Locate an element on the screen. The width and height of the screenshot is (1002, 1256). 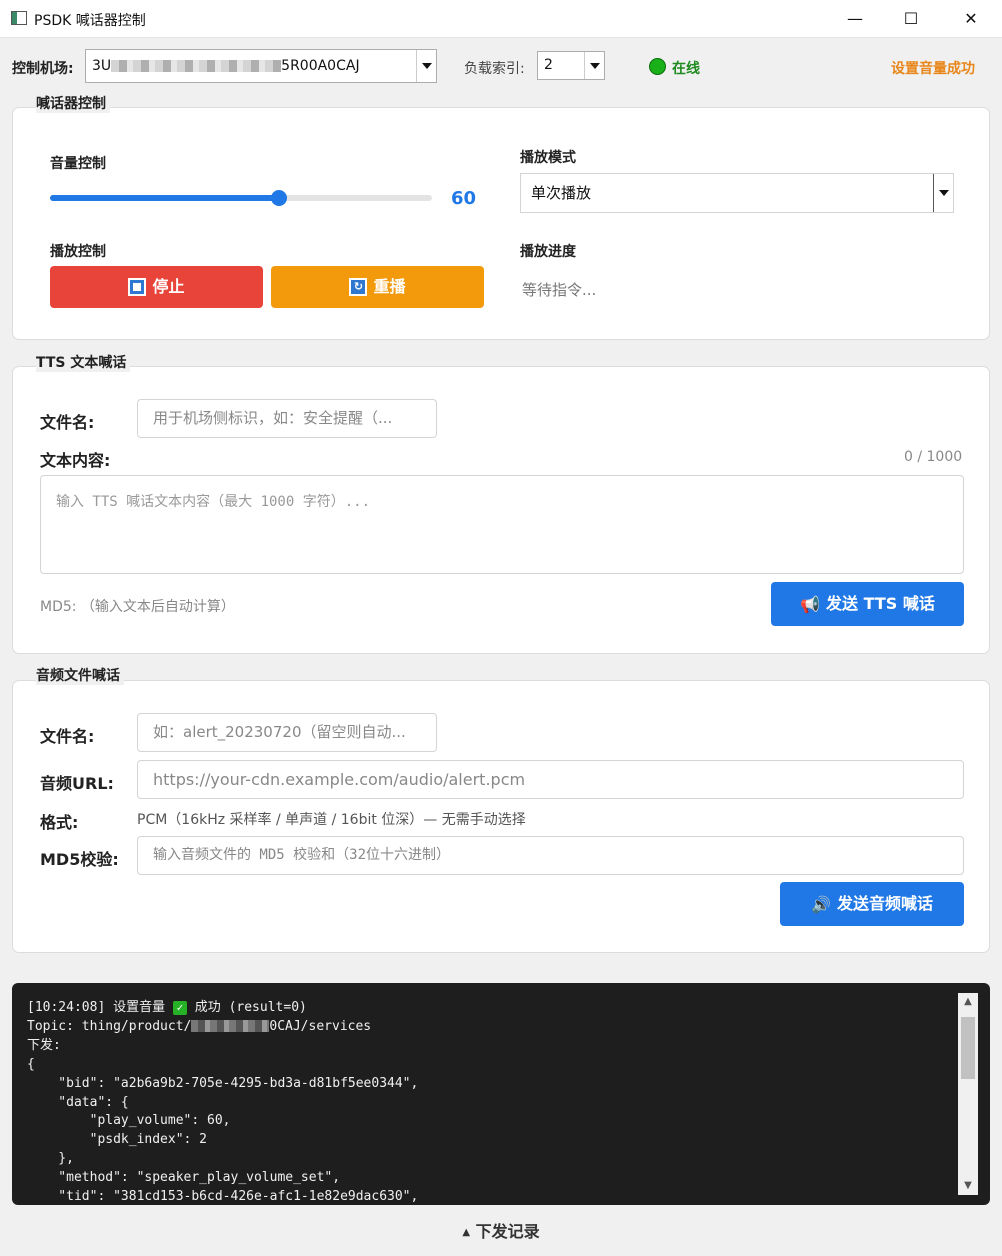
log-line: }, is located at coordinates (50, 1159).